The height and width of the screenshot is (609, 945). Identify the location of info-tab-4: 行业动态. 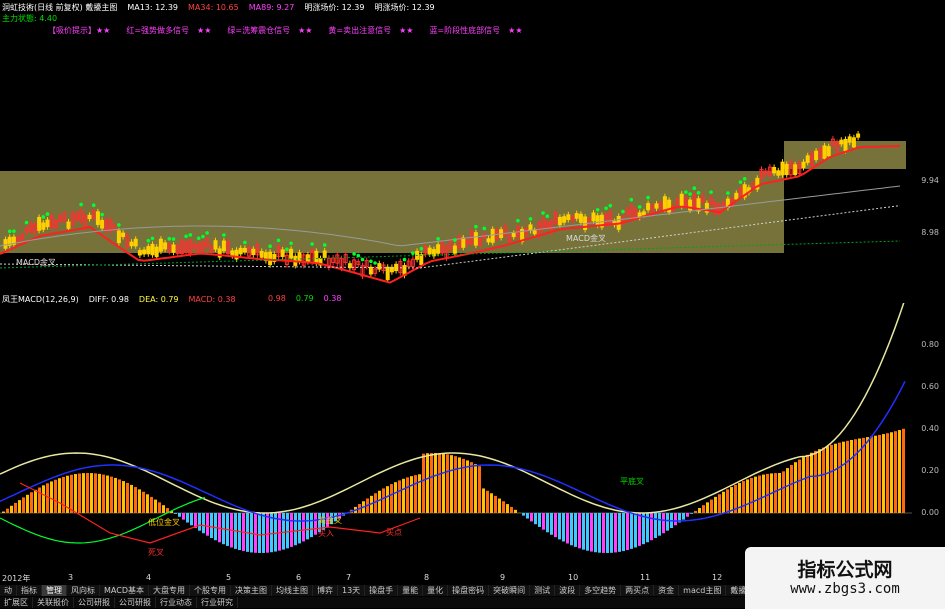
(176, 602).